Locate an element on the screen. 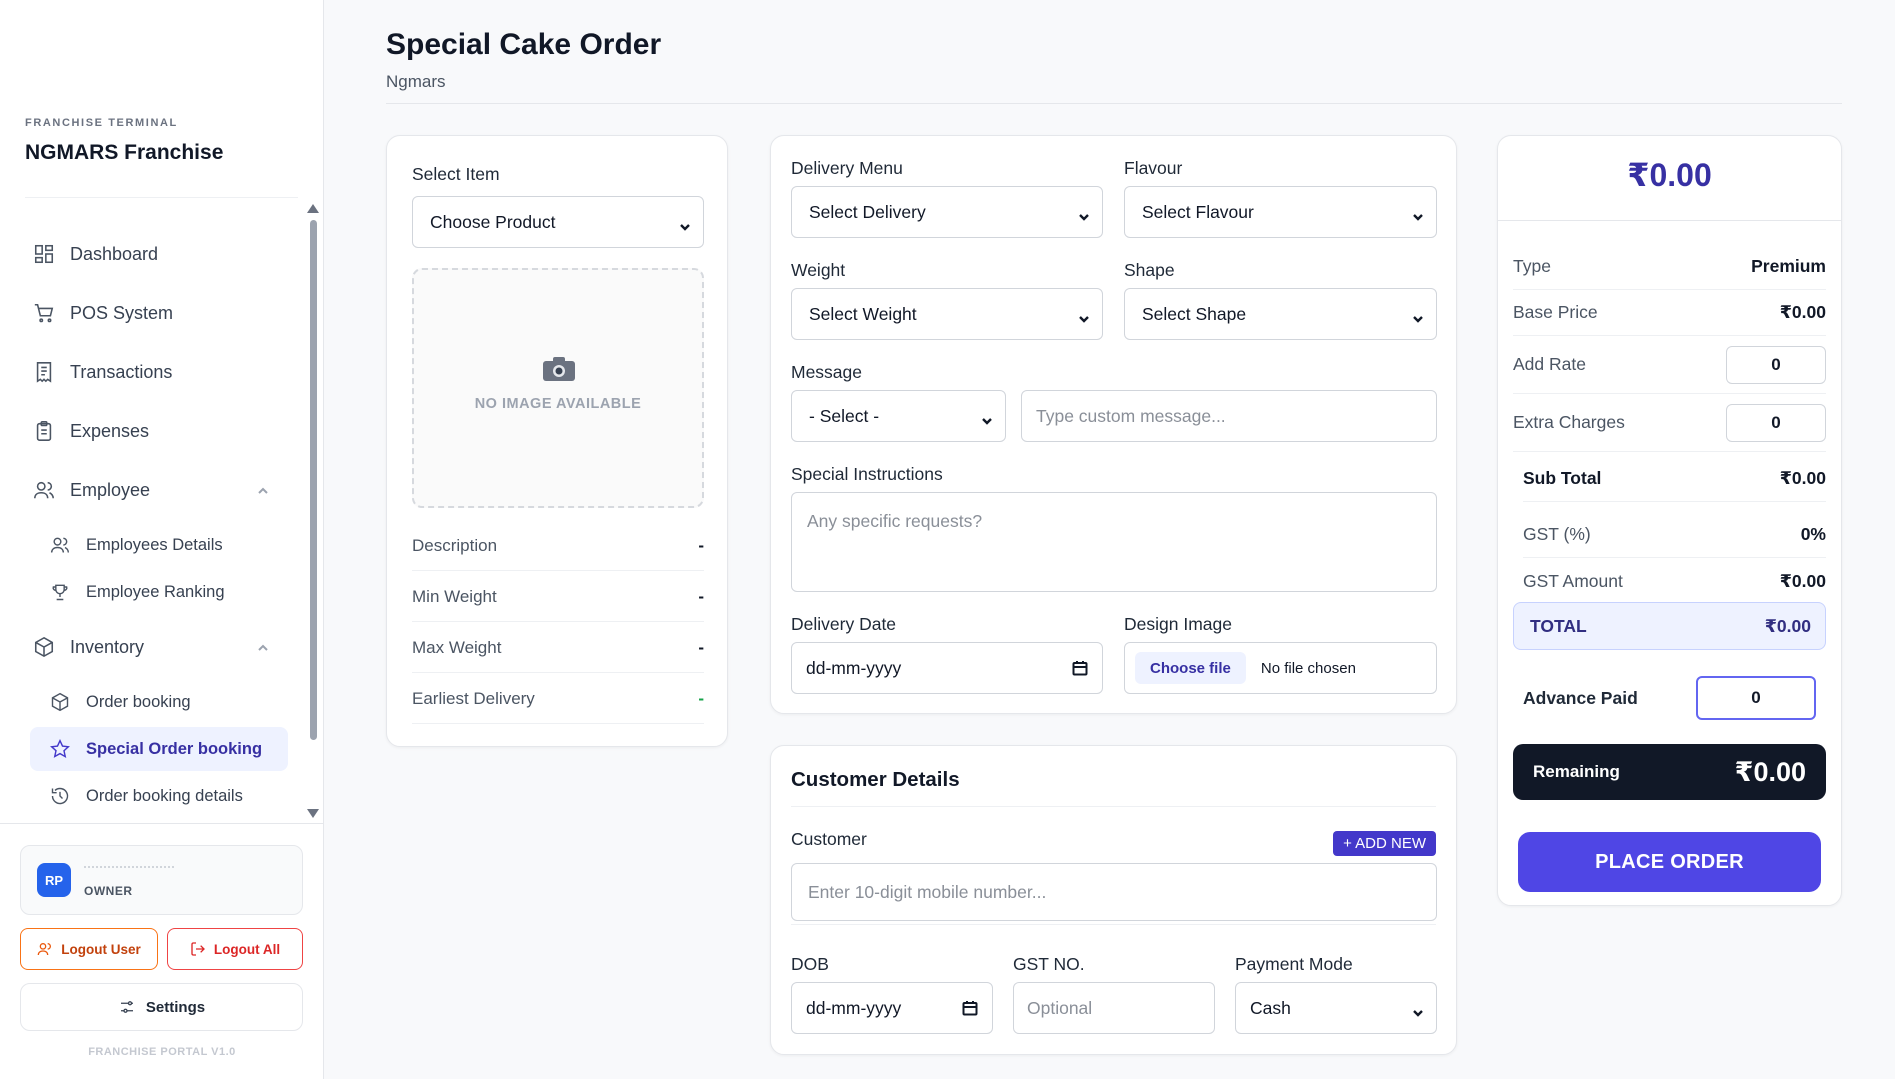 The width and height of the screenshot is (1895, 1079). payment-mode-value: Cash is located at coordinates (1270, 1007).